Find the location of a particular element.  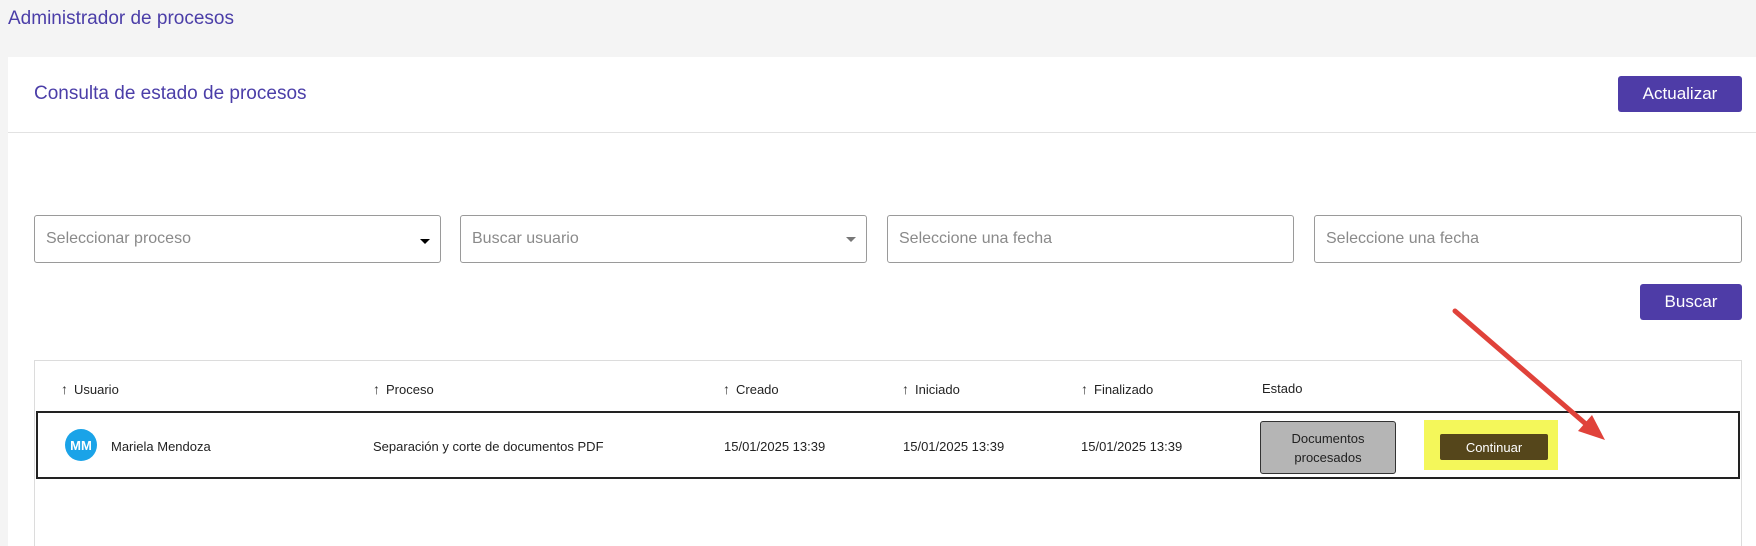

started-cell: 15/01/2025 13:39 is located at coordinates (954, 446).